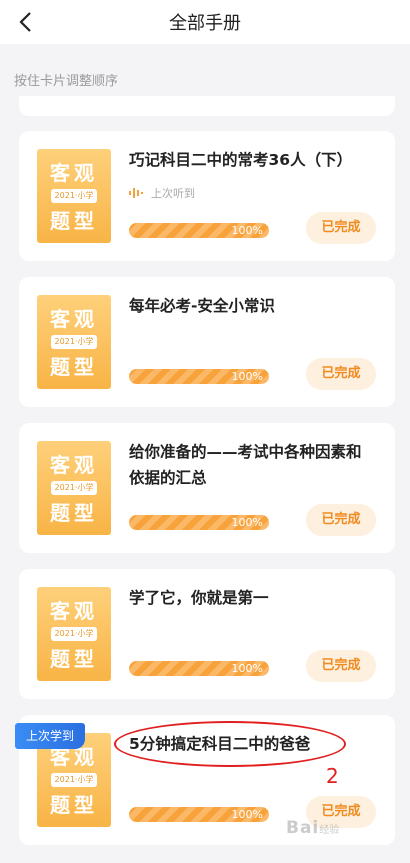 This screenshot has height=863, width=410. Describe the element at coordinates (207, 106) in the screenshot. I see `previous-card-edge` at that location.